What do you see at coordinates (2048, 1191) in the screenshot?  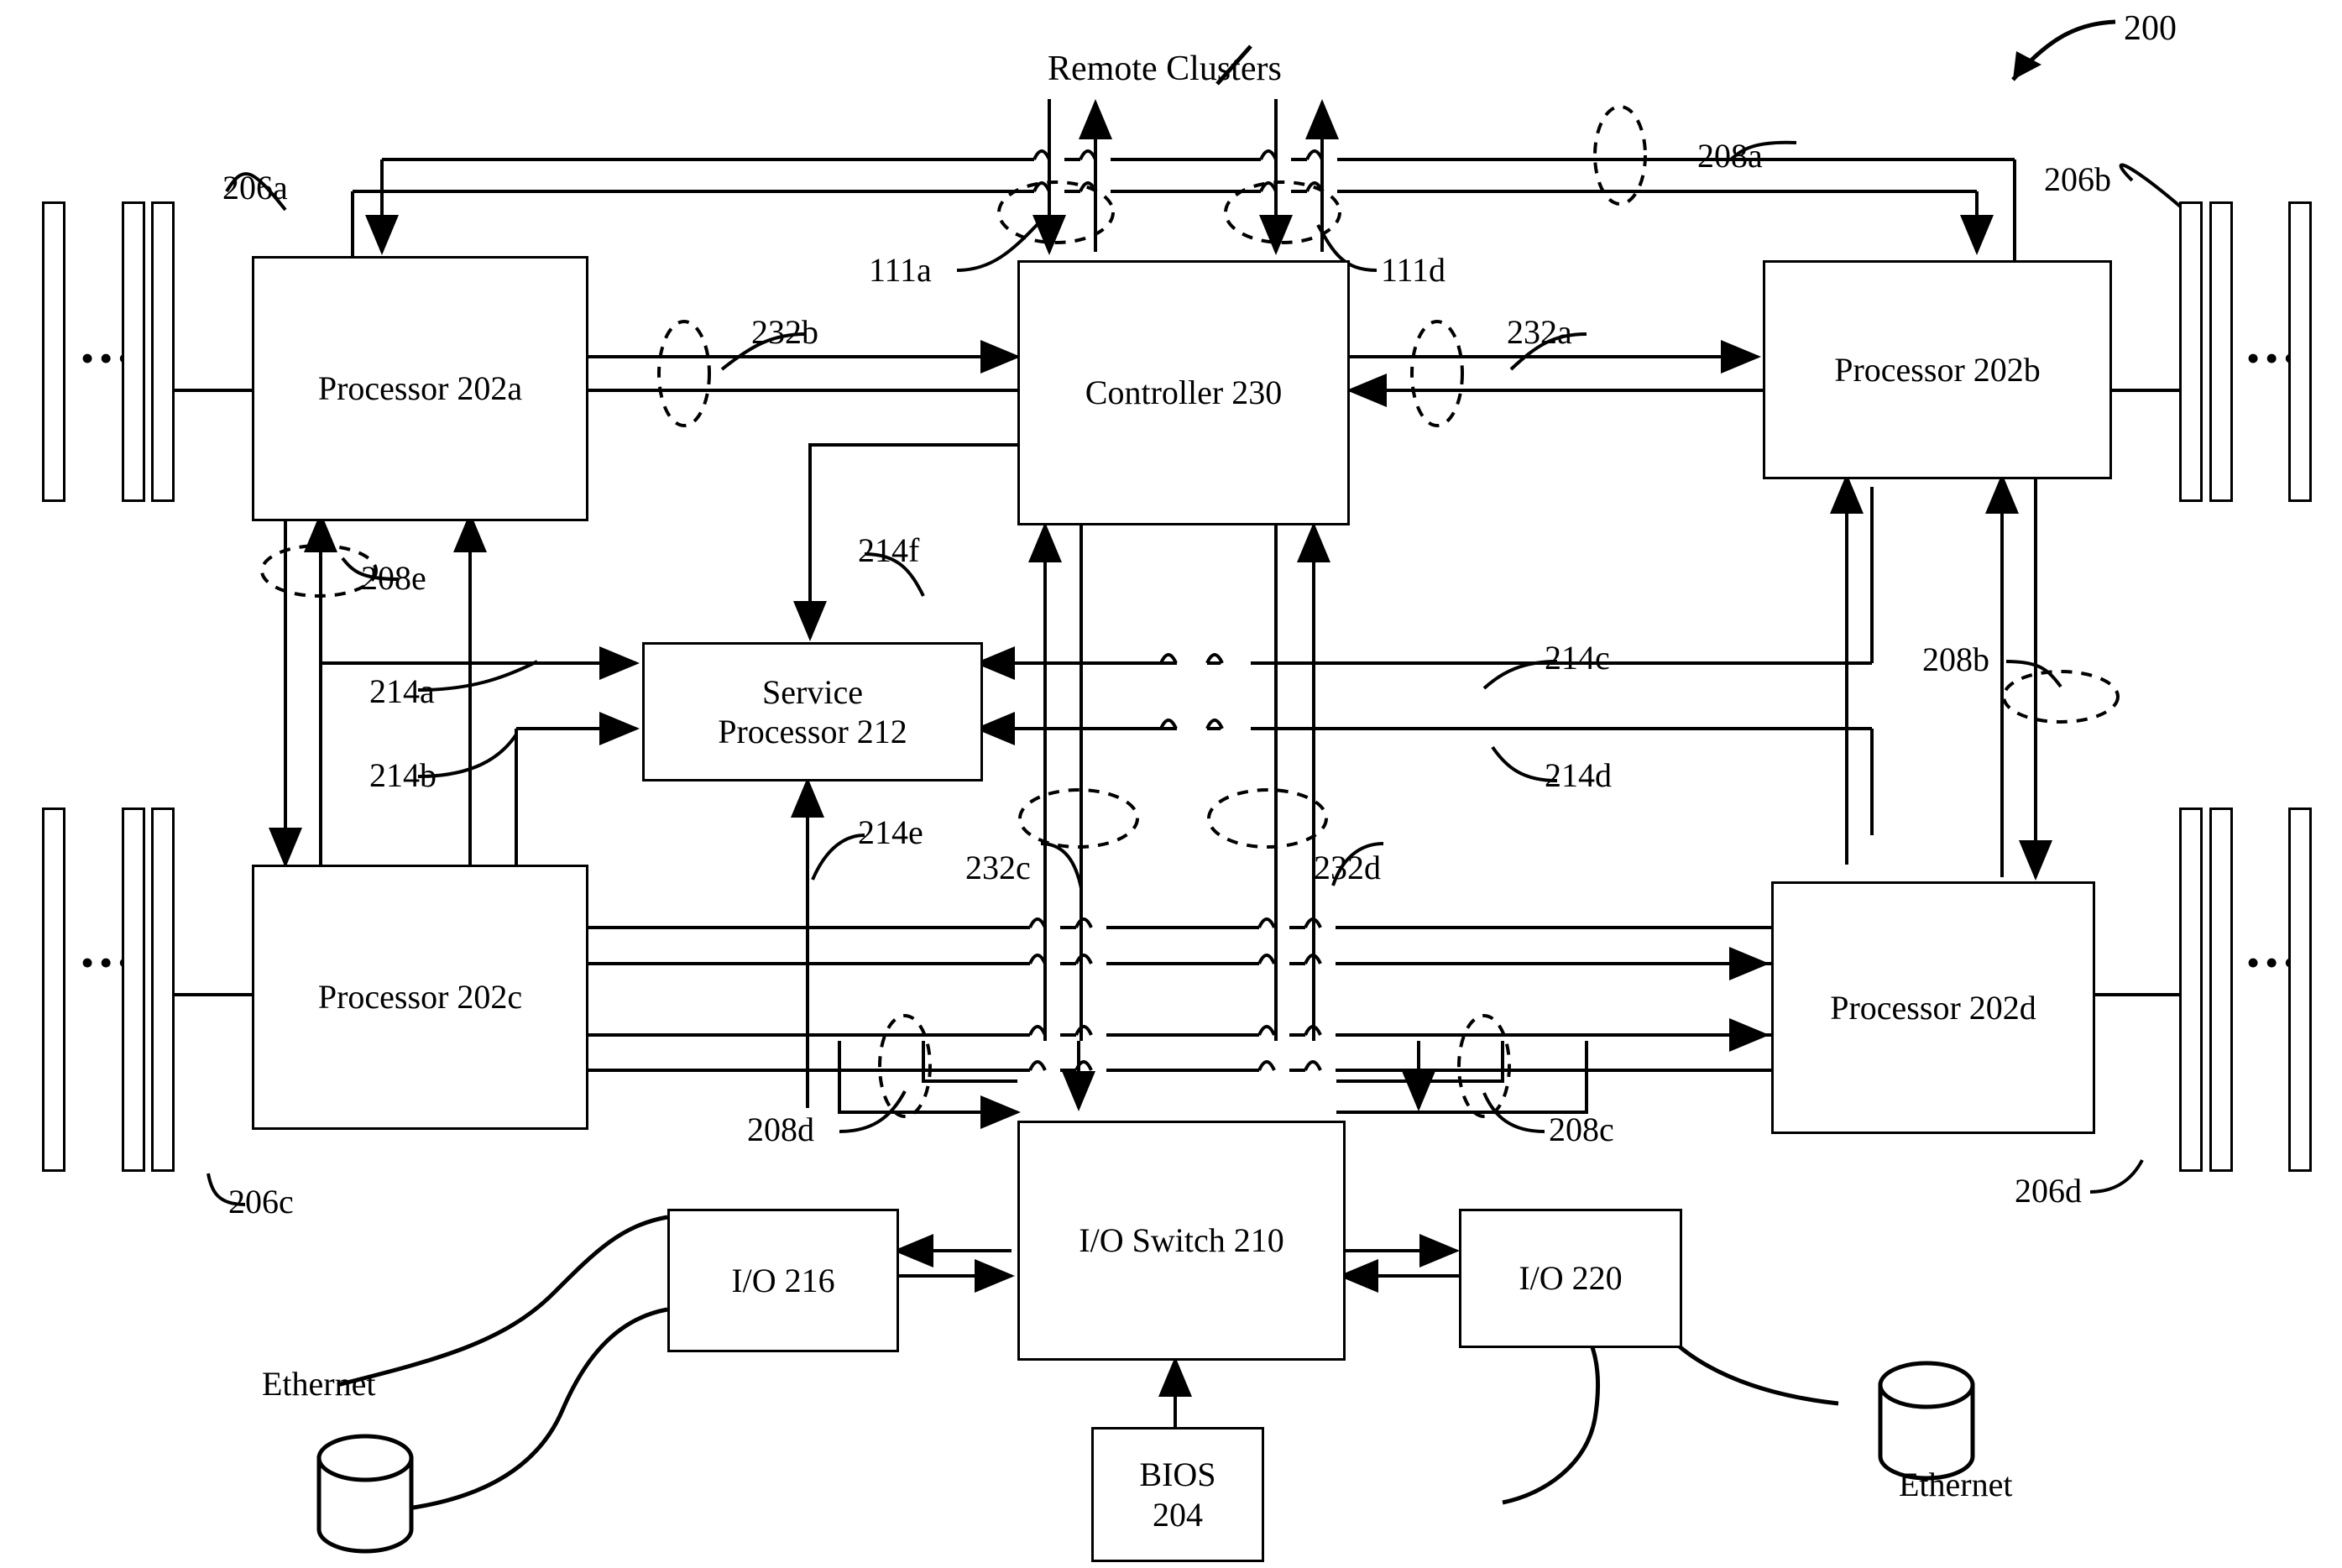 I see `callout-206d: 206d` at bounding box center [2048, 1191].